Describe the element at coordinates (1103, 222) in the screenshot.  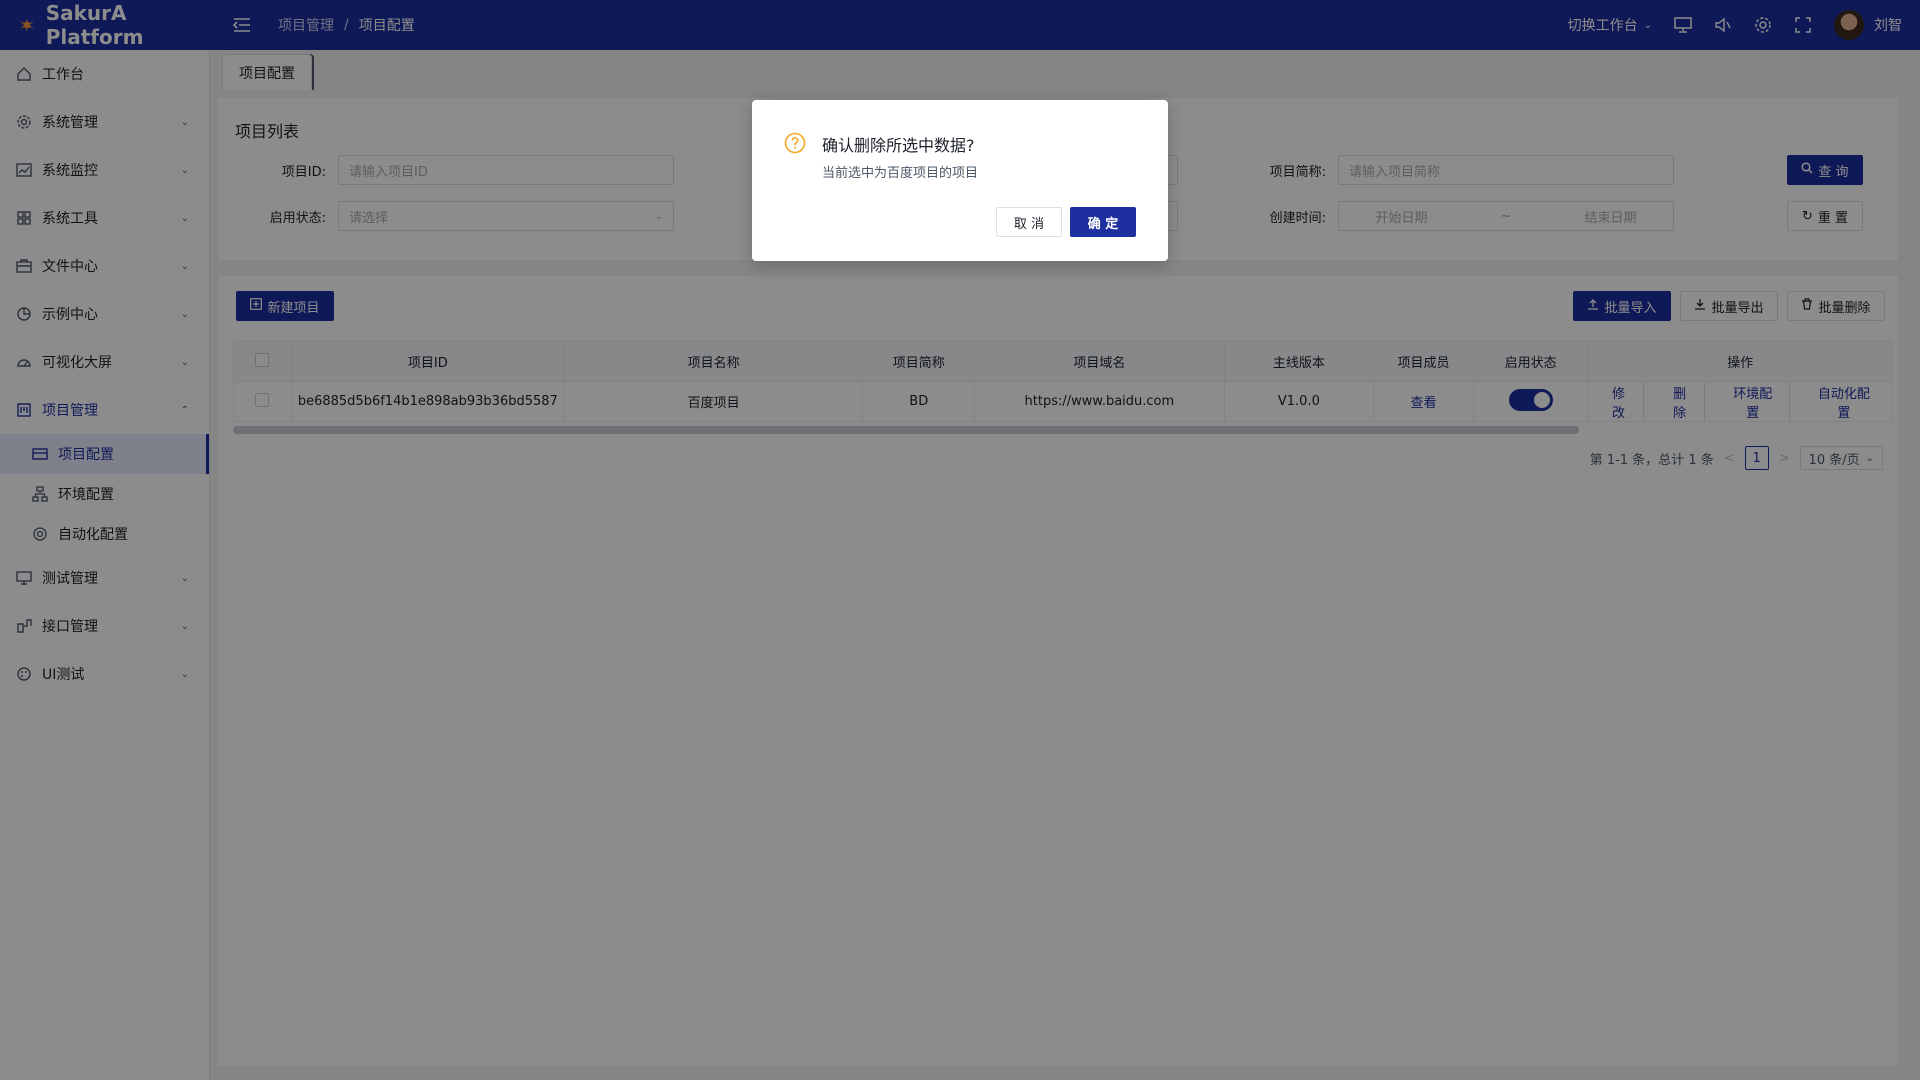
I see `confirm-button: 确 定` at that location.